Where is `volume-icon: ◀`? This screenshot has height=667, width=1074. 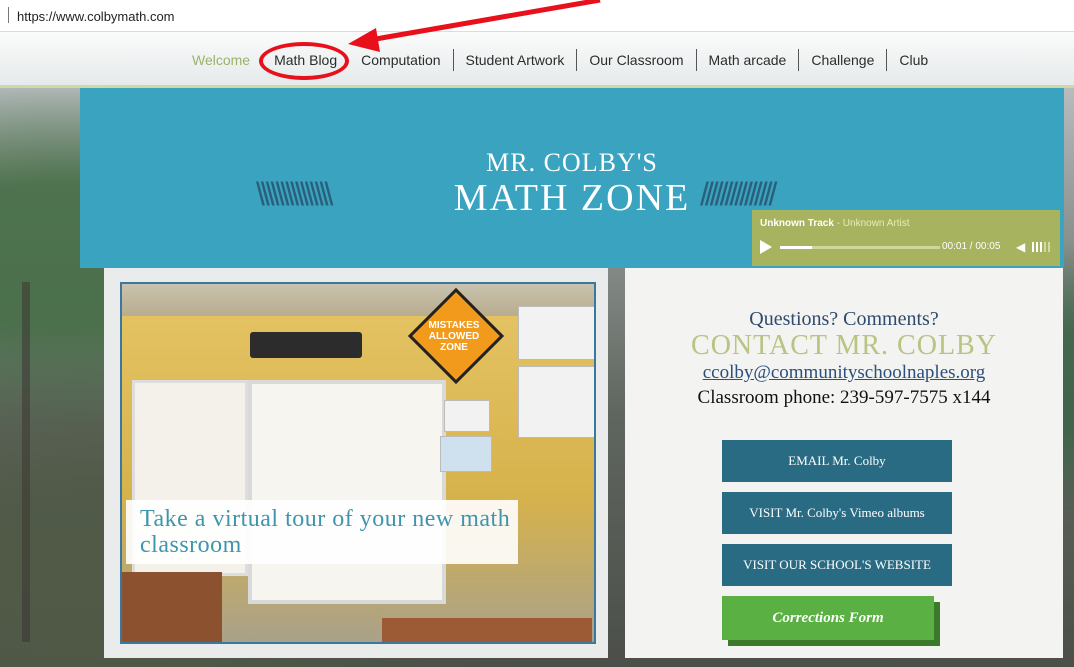 volume-icon: ◀ is located at coordinates (1020, 247).